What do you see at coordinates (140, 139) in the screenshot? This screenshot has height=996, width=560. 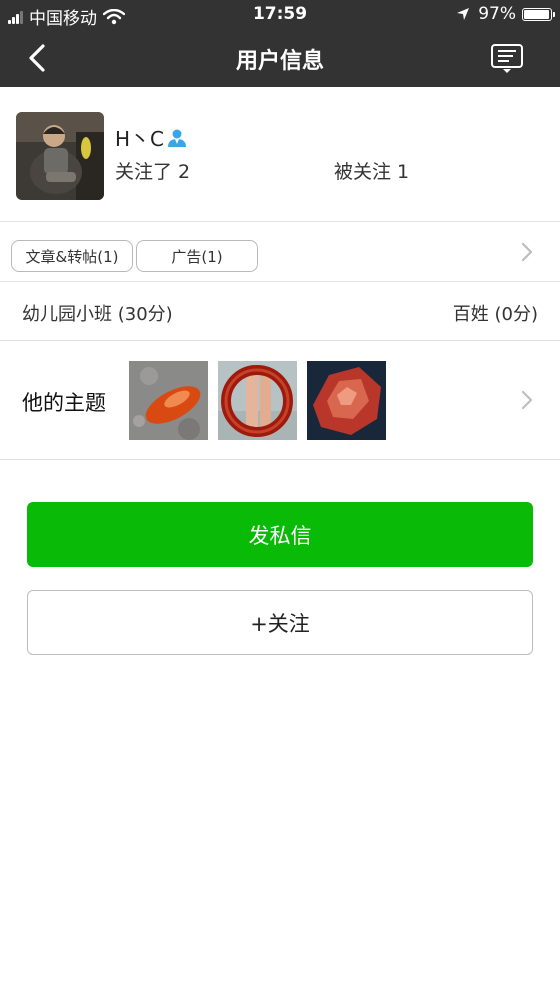 I see `user-name: H丶C` at bounding box center [140, 139].